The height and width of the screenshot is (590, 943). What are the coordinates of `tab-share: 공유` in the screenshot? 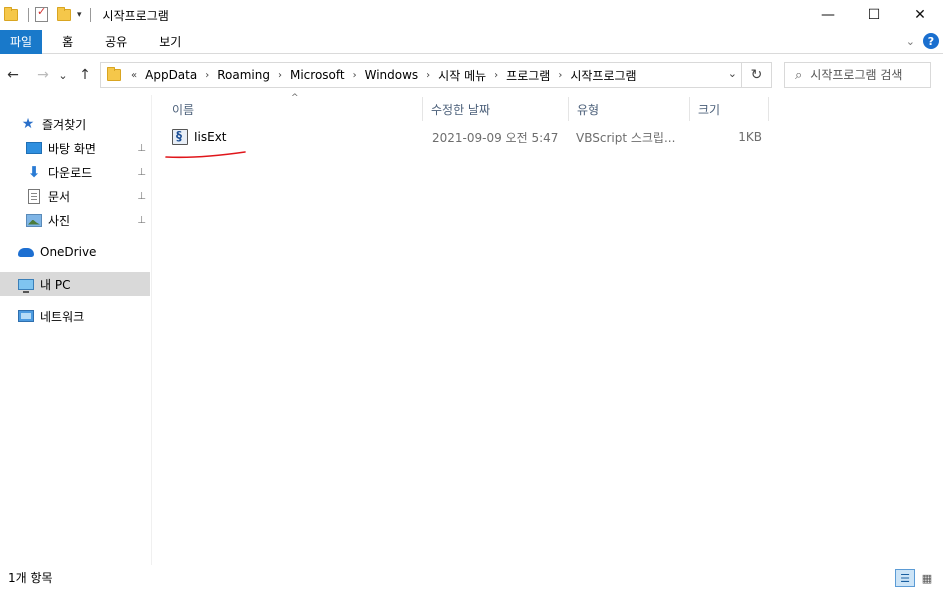 It's located at (116, 42).